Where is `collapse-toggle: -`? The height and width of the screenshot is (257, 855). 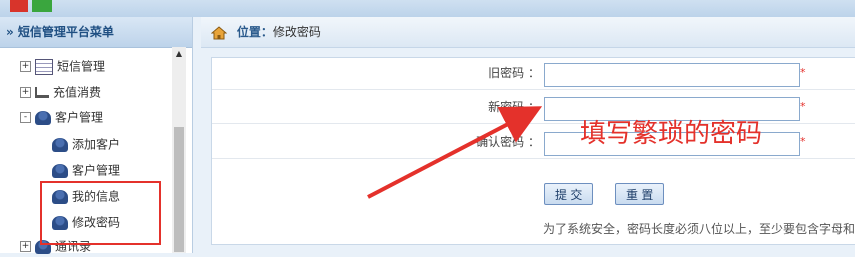
collapse-toggle: - is located at coordinates (25, 117).